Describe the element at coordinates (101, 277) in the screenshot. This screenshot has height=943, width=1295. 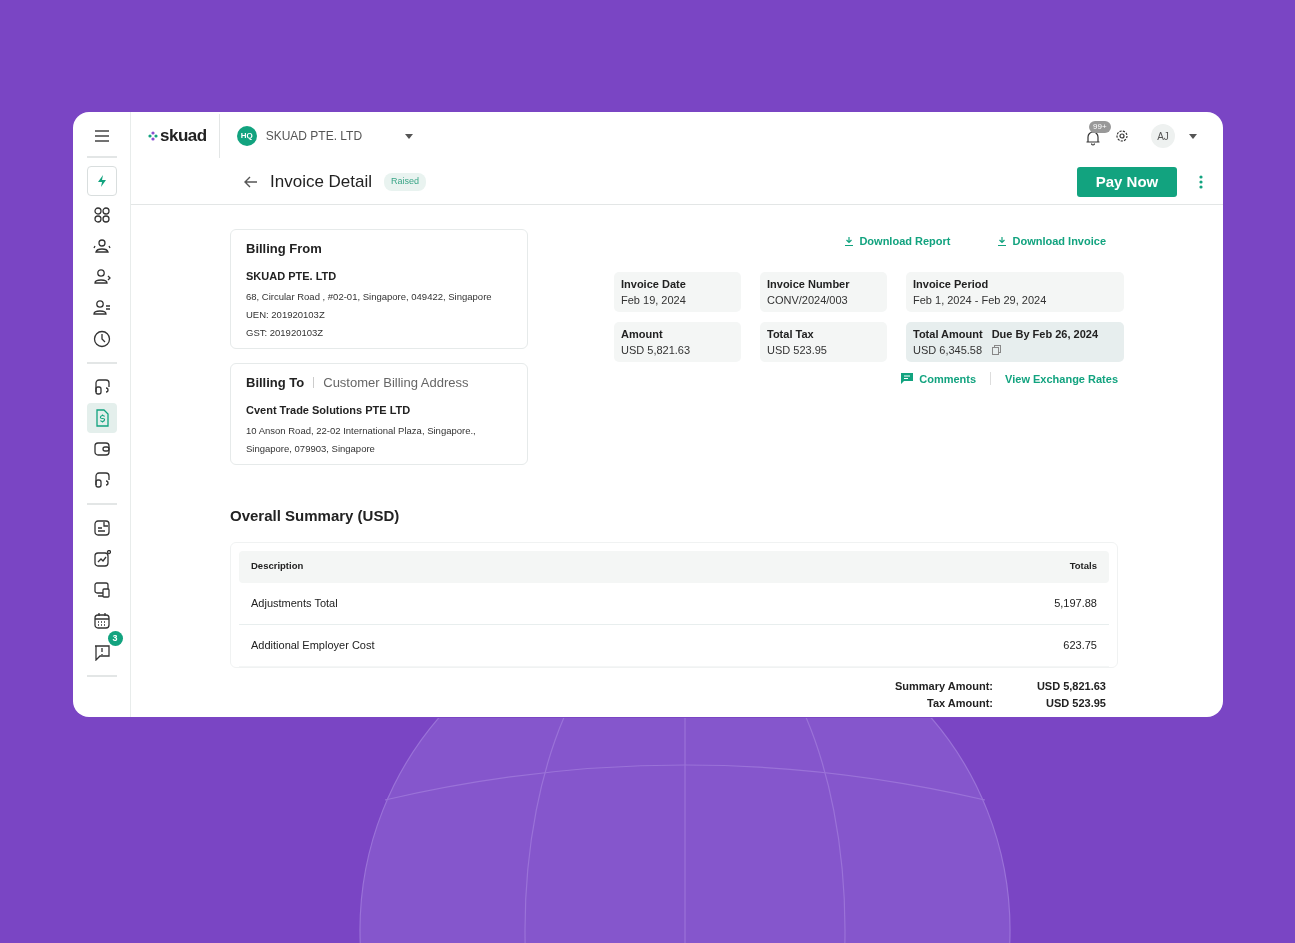
I see `user-icon` at that location.